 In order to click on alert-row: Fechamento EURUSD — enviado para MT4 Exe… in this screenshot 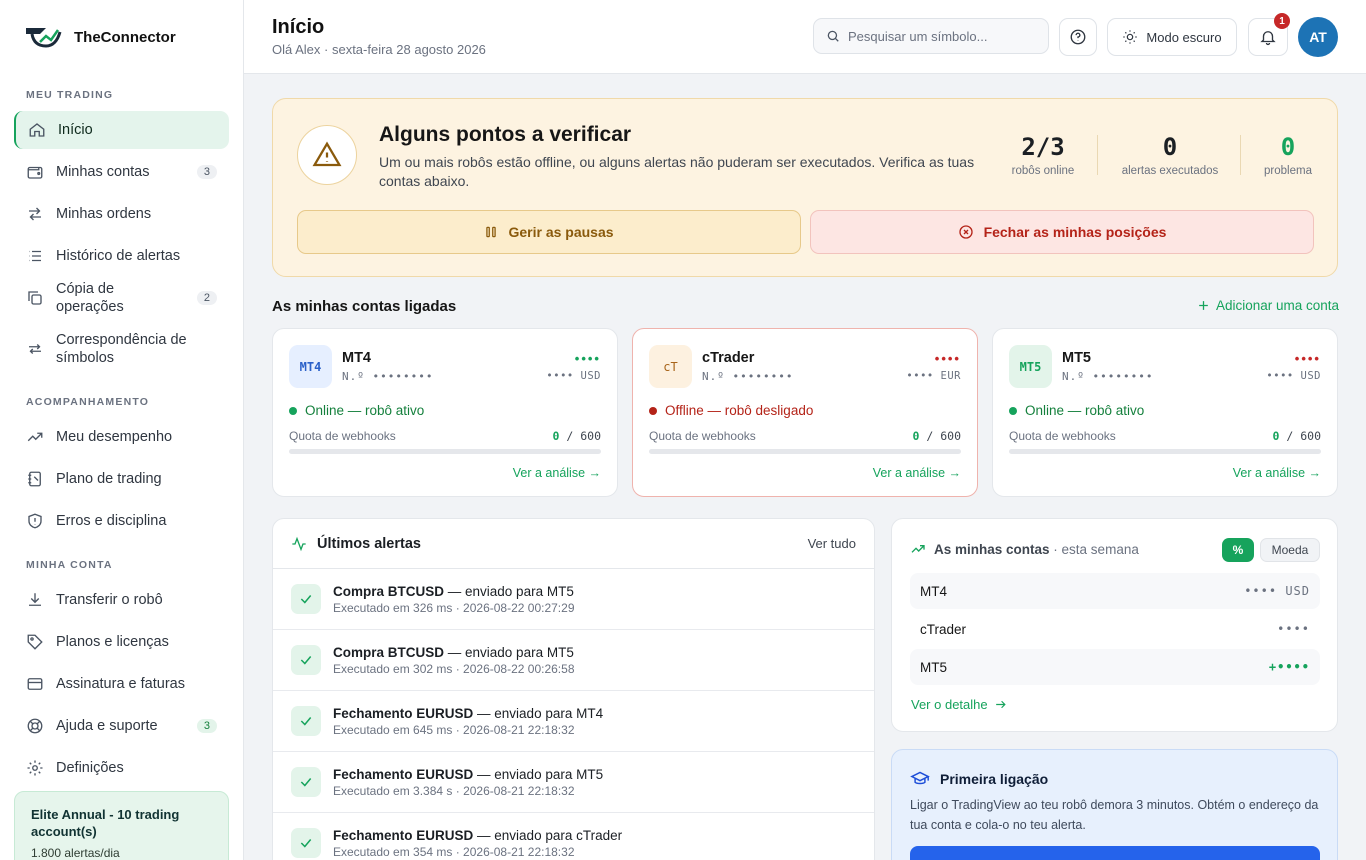, I will do `click(573, 721)`.